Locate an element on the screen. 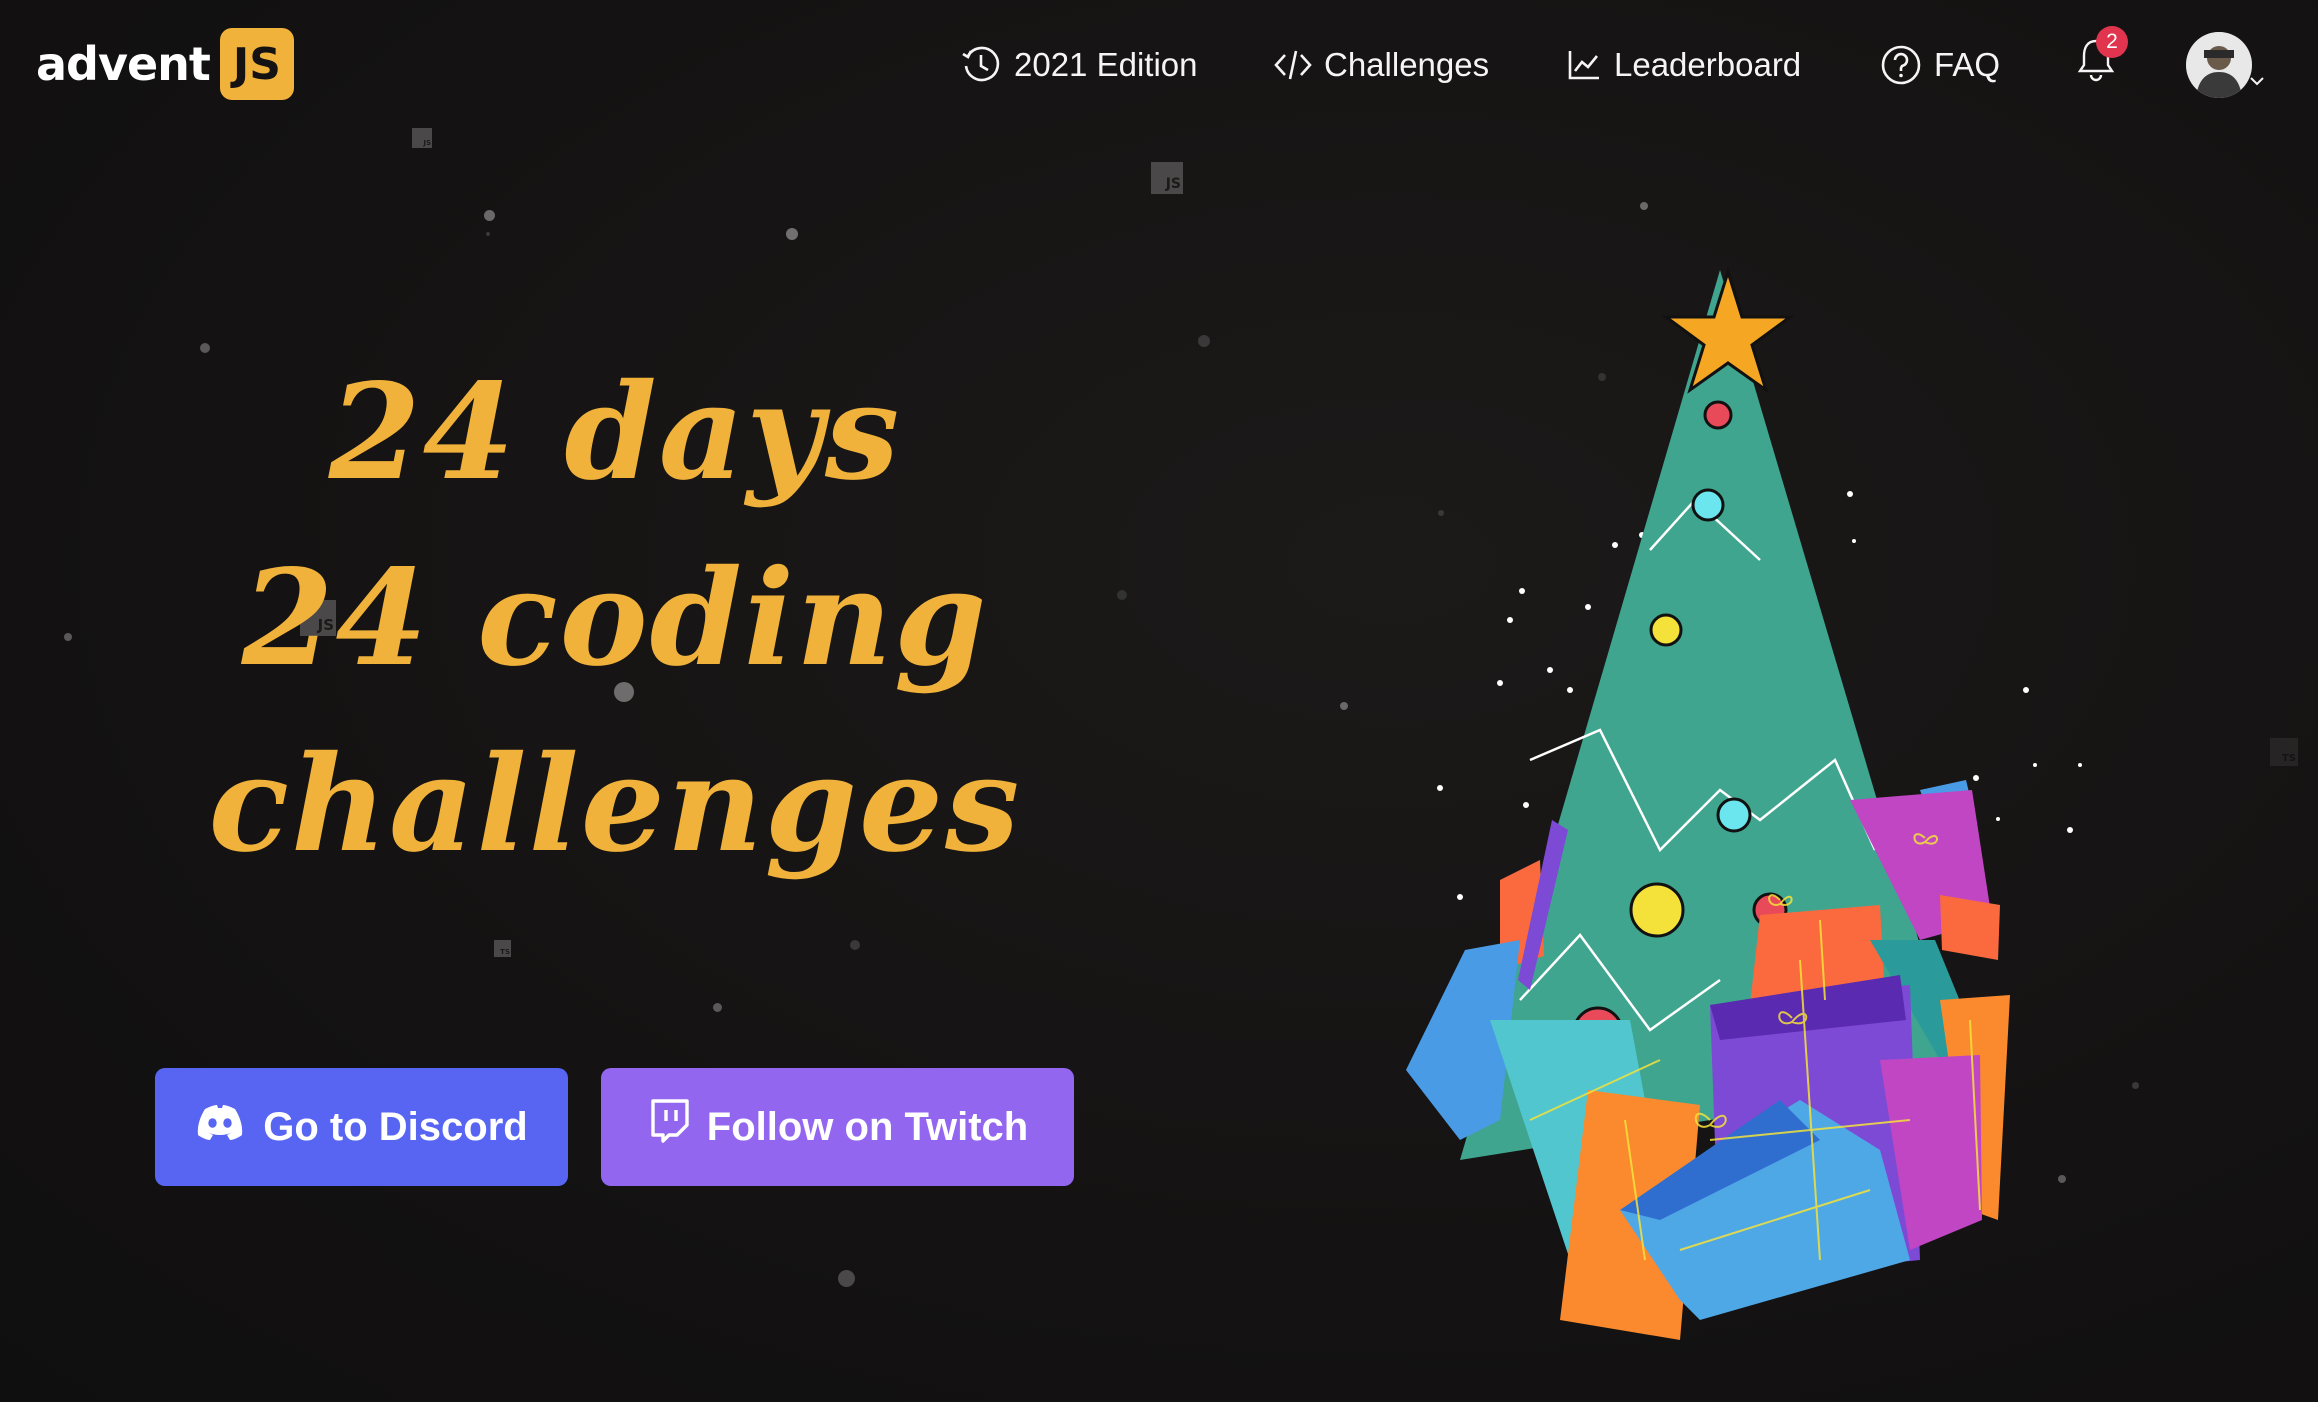 The height and width of the screenshot is (1402, 2318). discord-button-label: Go to Discord is located at coordinates (395, 1126).